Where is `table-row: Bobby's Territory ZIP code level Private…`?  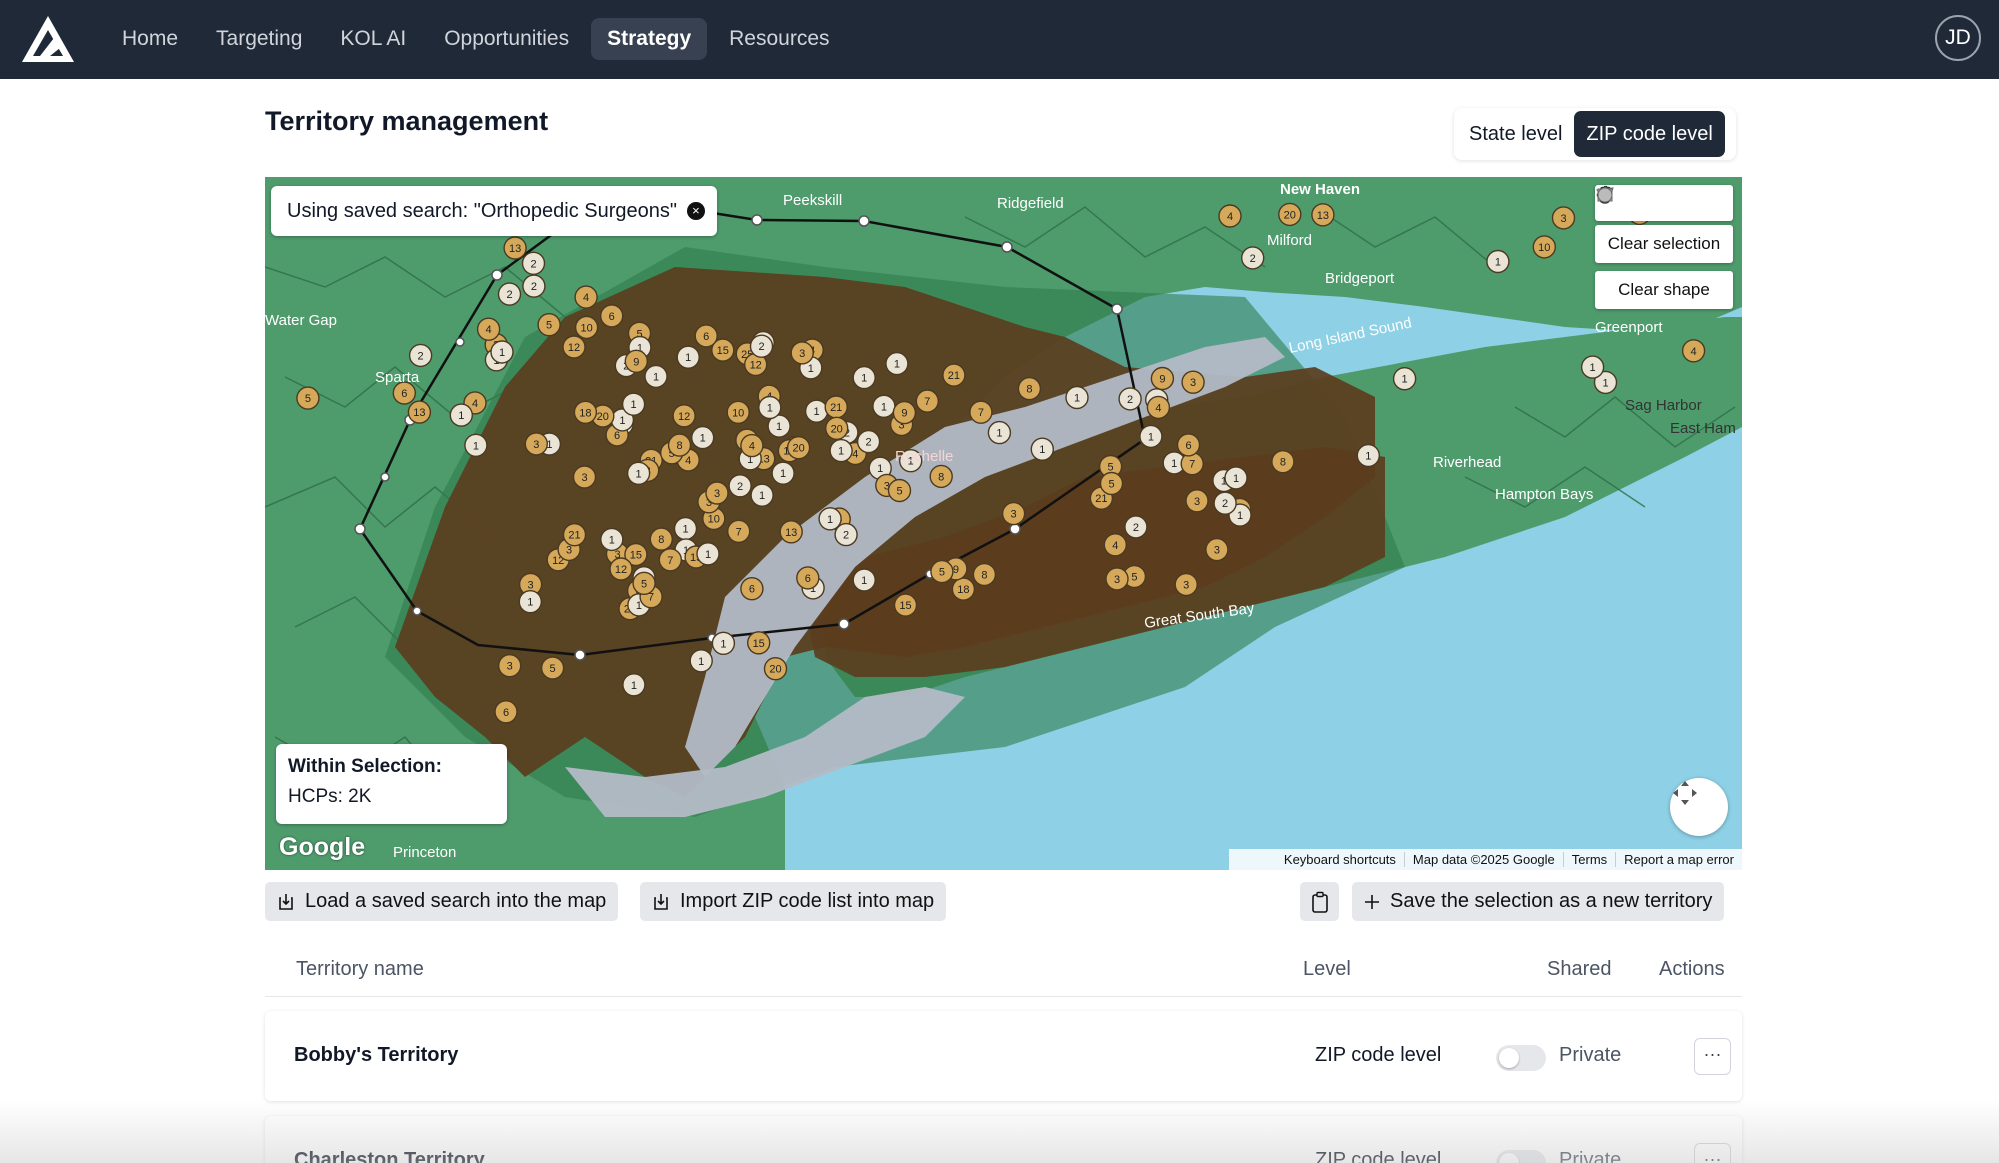
table-row: Bobby's Territory ZIP code level Private… is located at coordinates (1003, 1056).